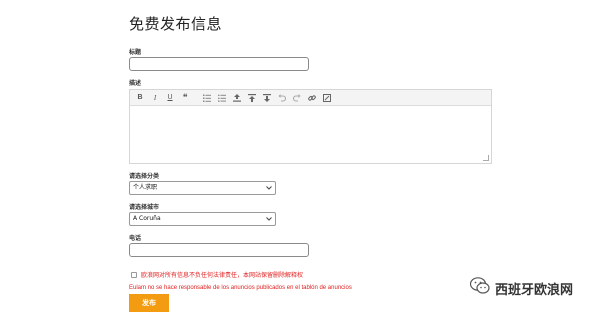  What do you see at coordinates (219, 250) in the screenshot?
I see `phone-input` at bounding box center [219, 250].